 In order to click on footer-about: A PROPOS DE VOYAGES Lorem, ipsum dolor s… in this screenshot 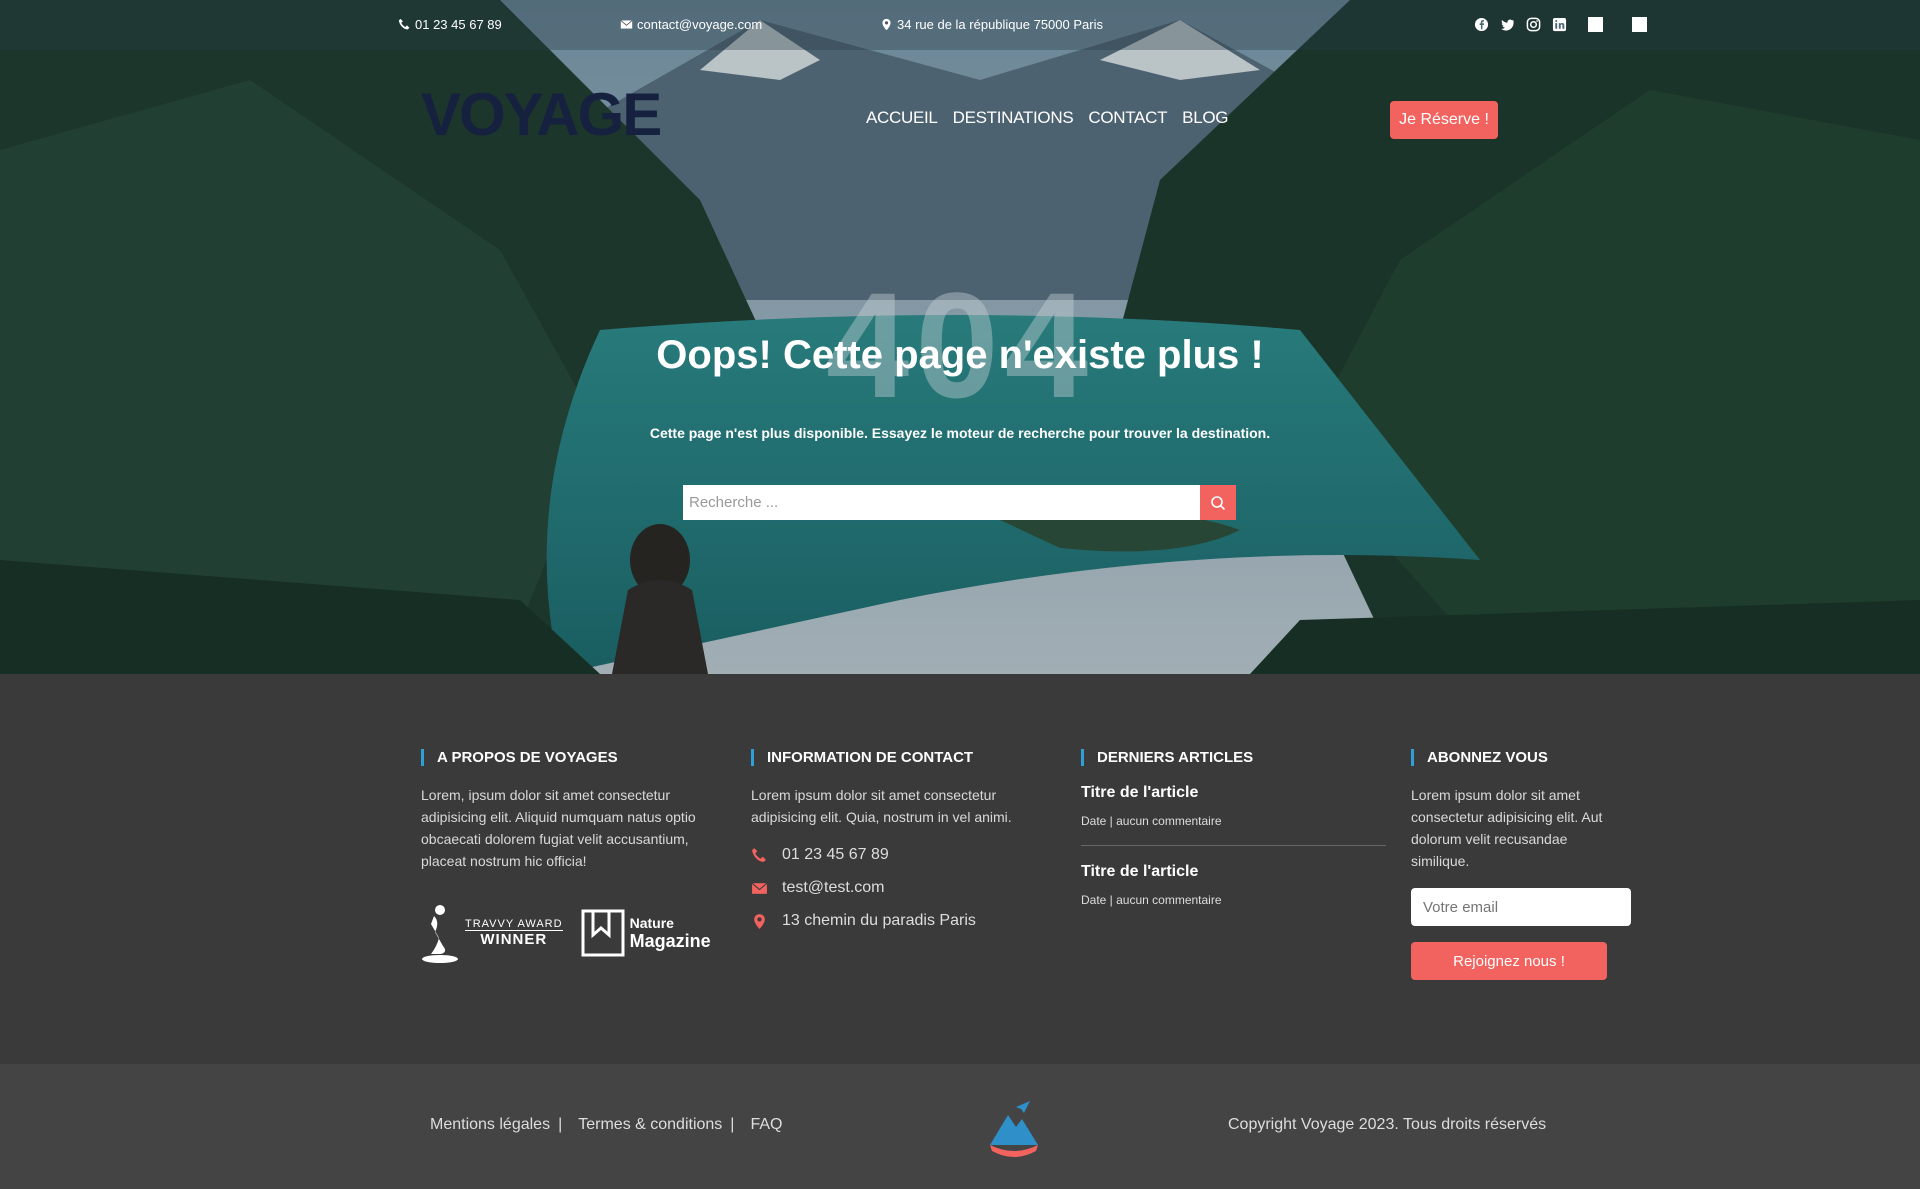, I will do `click(566, 856)`.